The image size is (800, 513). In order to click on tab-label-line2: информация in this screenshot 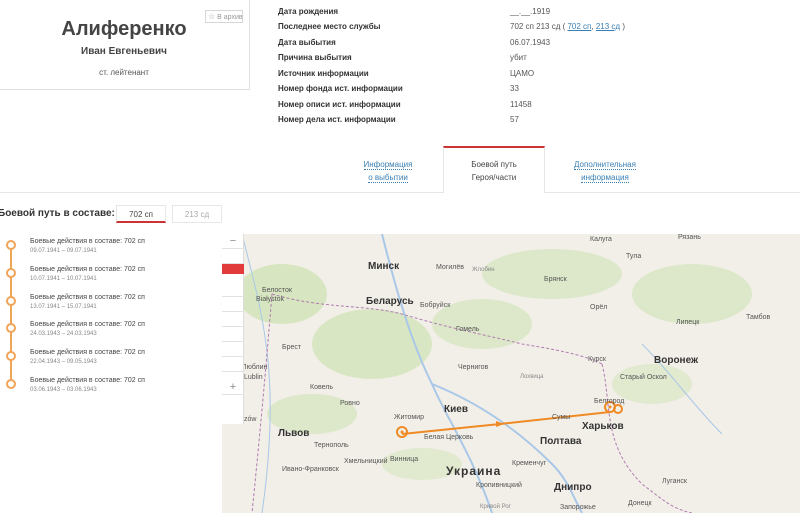, I will do `click(605, 178)`.